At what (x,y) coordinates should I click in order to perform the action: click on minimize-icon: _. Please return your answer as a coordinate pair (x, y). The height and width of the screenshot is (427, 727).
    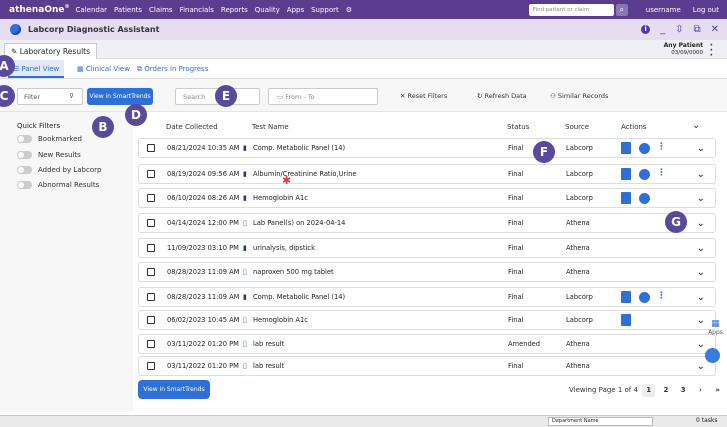
    Looking at the image, I should click on (662, 29).